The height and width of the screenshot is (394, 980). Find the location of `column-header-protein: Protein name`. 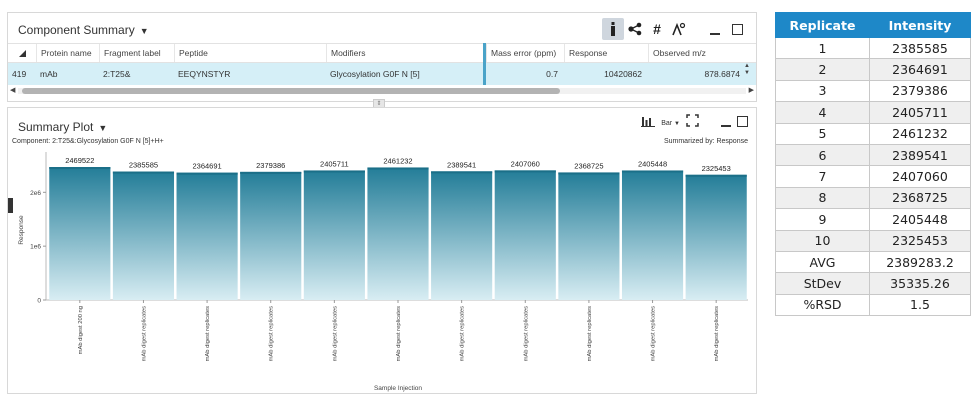

column-header-protein: Protein name is located at coordinates (67, 53).